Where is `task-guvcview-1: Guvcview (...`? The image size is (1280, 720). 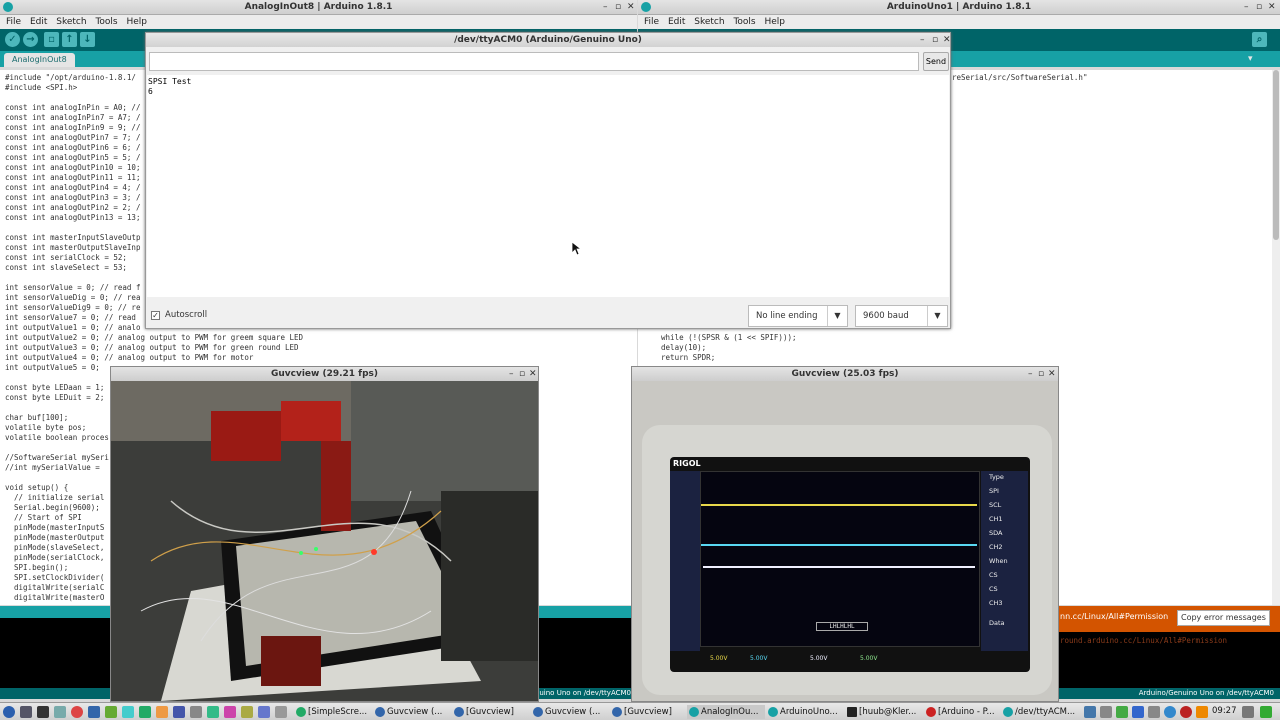 task-guvcview-1: Guvcview (... is located at coordinates (412, 712).